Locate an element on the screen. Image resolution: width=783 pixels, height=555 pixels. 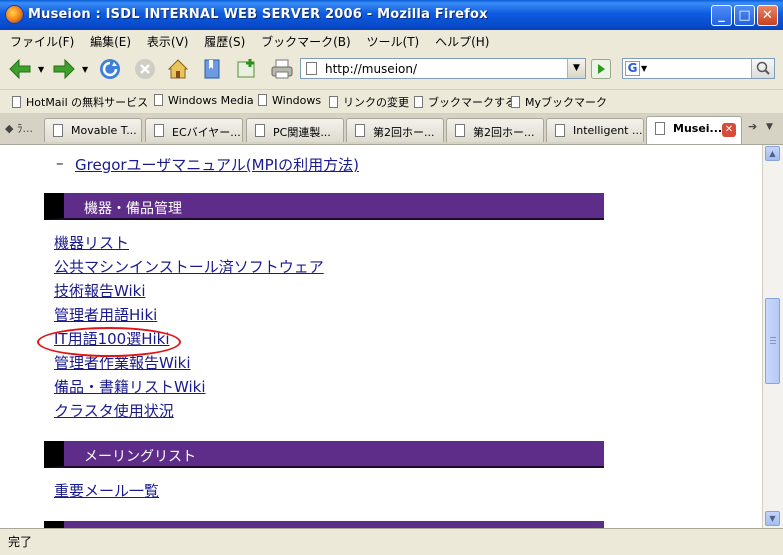
menu-file: ファイル(F) is located at coordinates (40, 40).